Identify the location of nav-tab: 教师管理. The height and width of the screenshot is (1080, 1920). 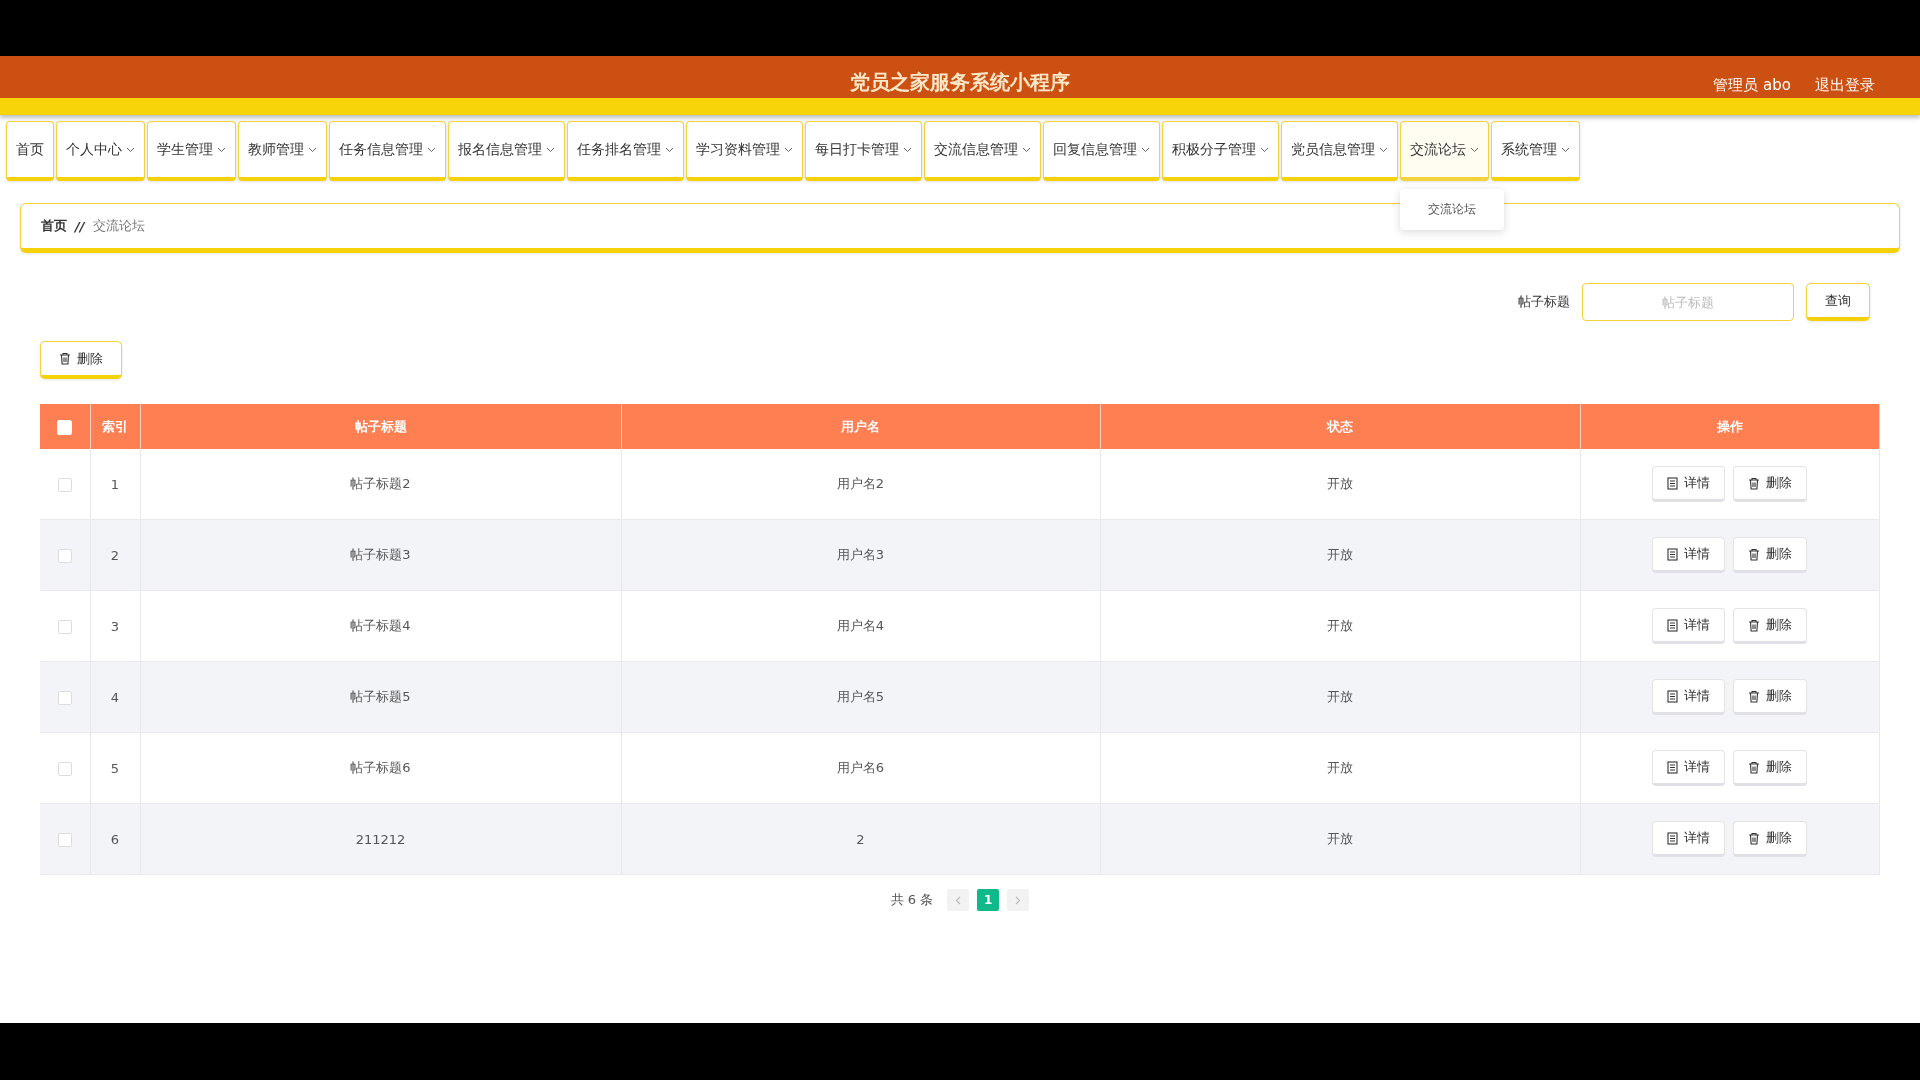
(282, 151).